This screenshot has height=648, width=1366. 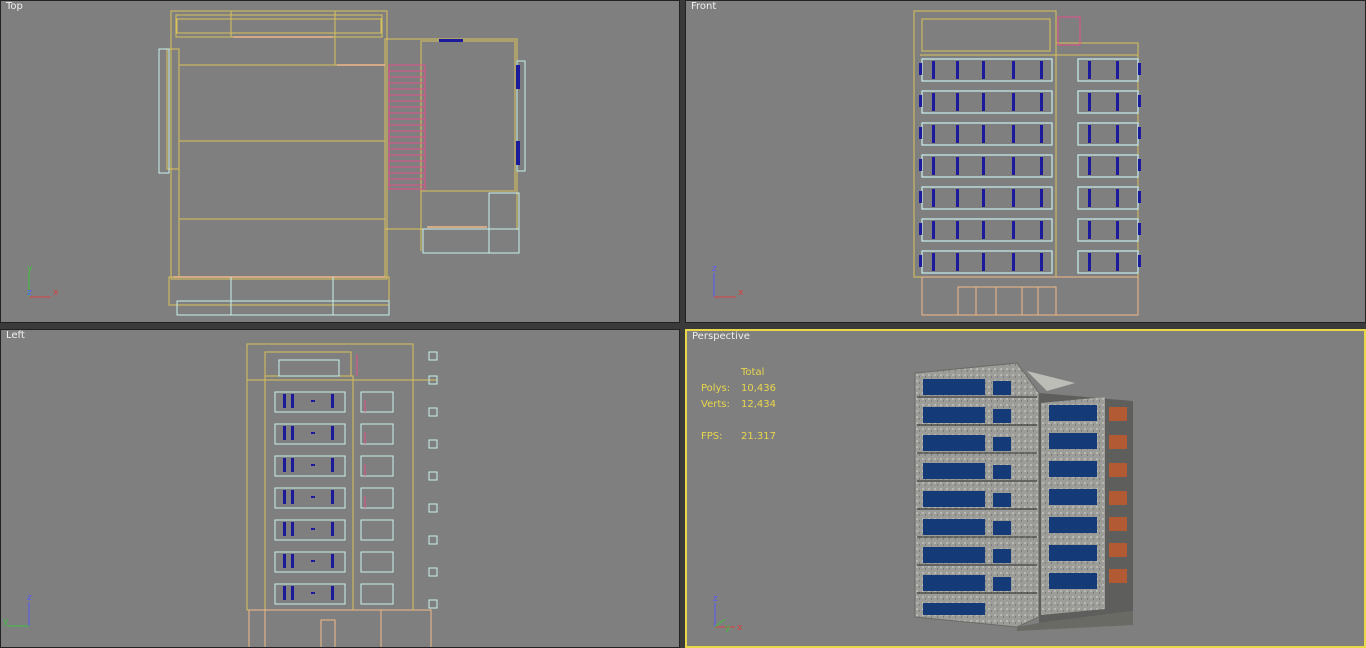 What do you see at coordinates (758, 436) in the screenshot?
I see `fps-value: 21.317` at bounding box center [758, 436].